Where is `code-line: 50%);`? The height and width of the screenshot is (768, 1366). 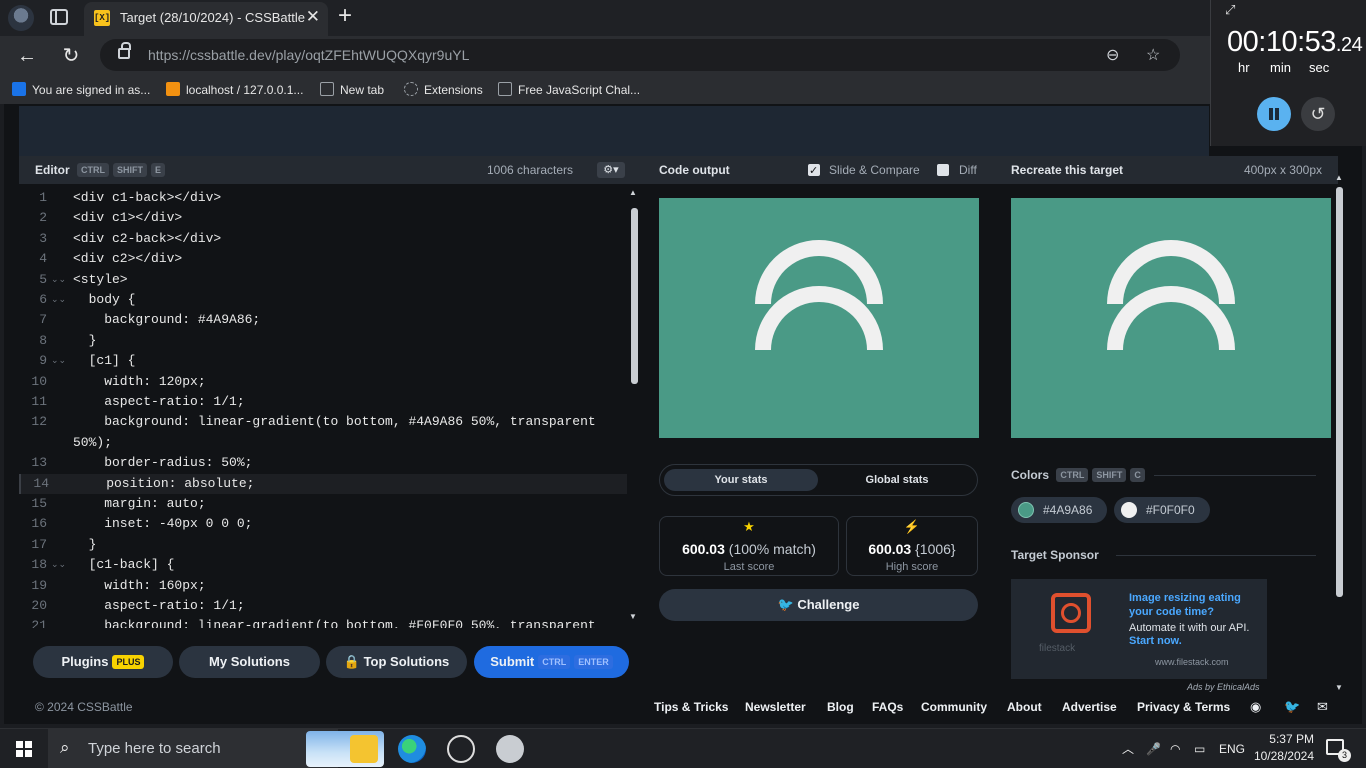
code-line: 50%); is located at coordinates (323, 443).